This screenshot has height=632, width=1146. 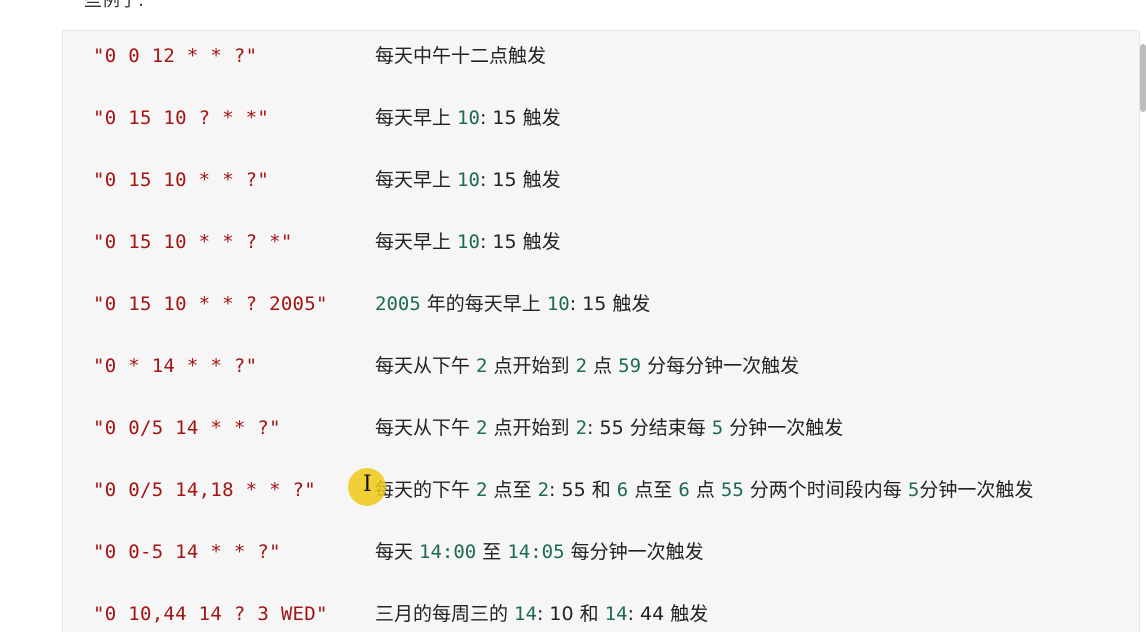 What do you see at coordinates (1143, 78) in the screenshot?
I see `scrollbar-thumb` at bounding box center [1143, 78].